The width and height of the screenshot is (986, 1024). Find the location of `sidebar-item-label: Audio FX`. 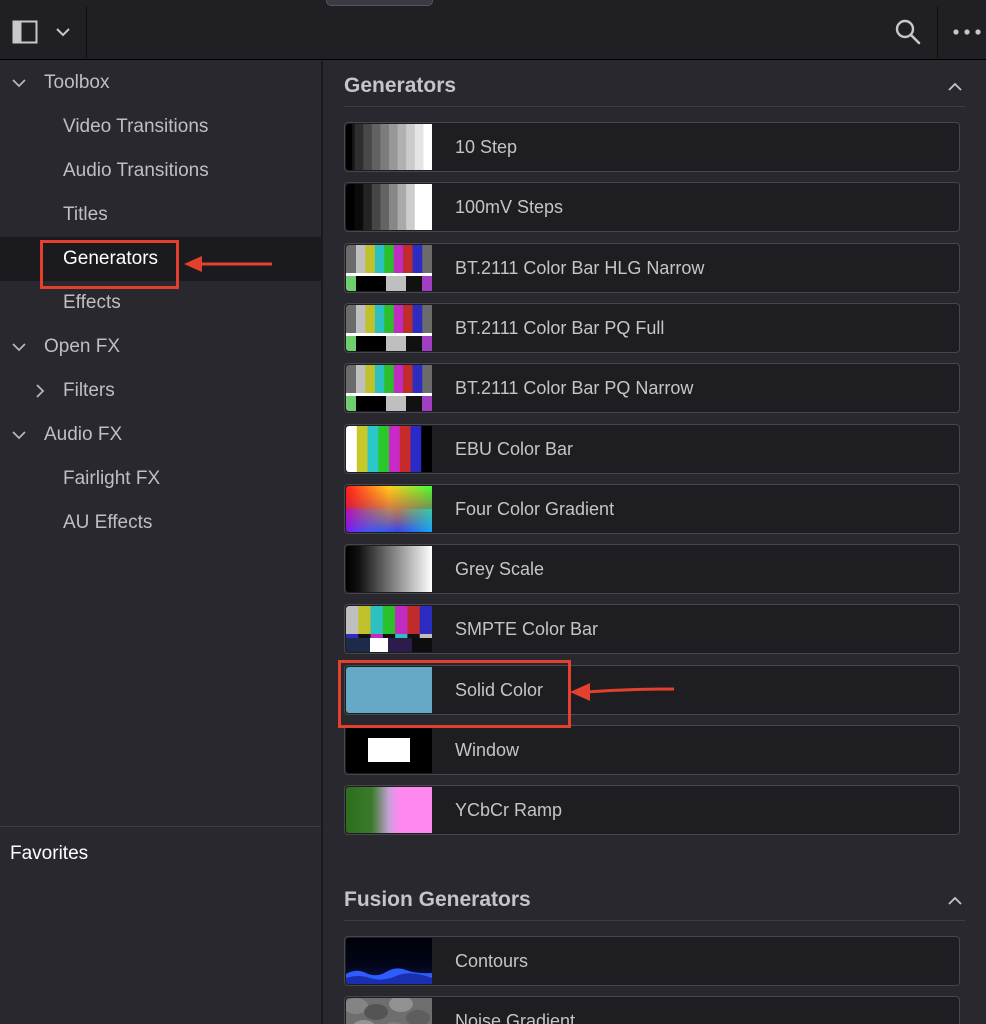

sidebar-item-label: Audio FX is located at coordinates (83, 434).